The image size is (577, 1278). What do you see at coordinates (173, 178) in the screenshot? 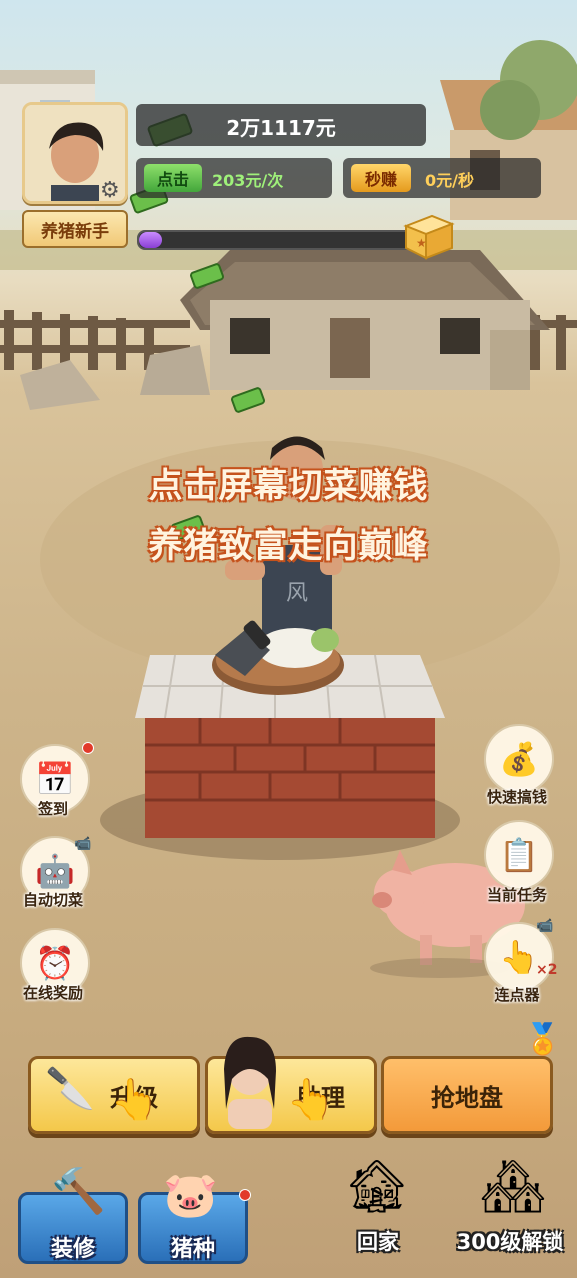
I see `click-income-tag: 点击` at bounding box center [173, 178].